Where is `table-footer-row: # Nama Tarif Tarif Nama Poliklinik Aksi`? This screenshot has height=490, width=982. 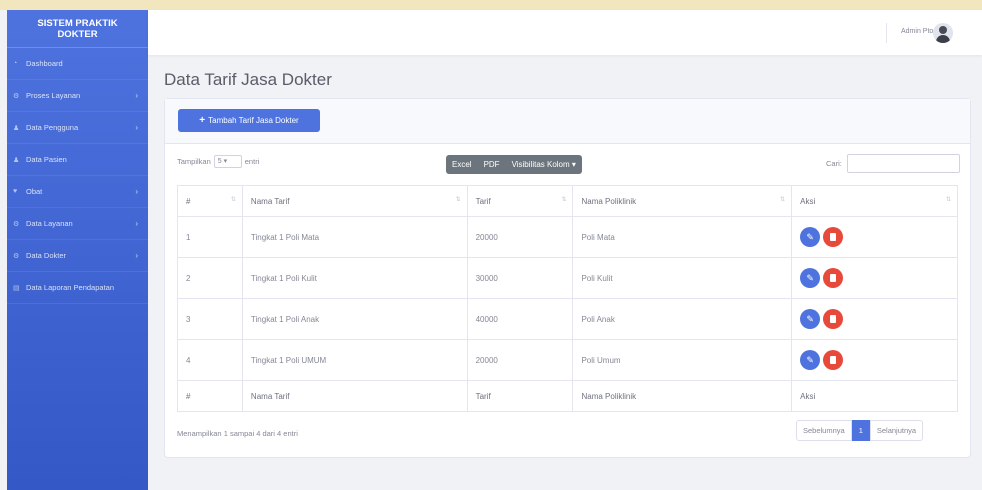
table-footer-row: # Nama Tarif Tarif Nama Poliklinik Aksi is located at coordinates (567, 396).